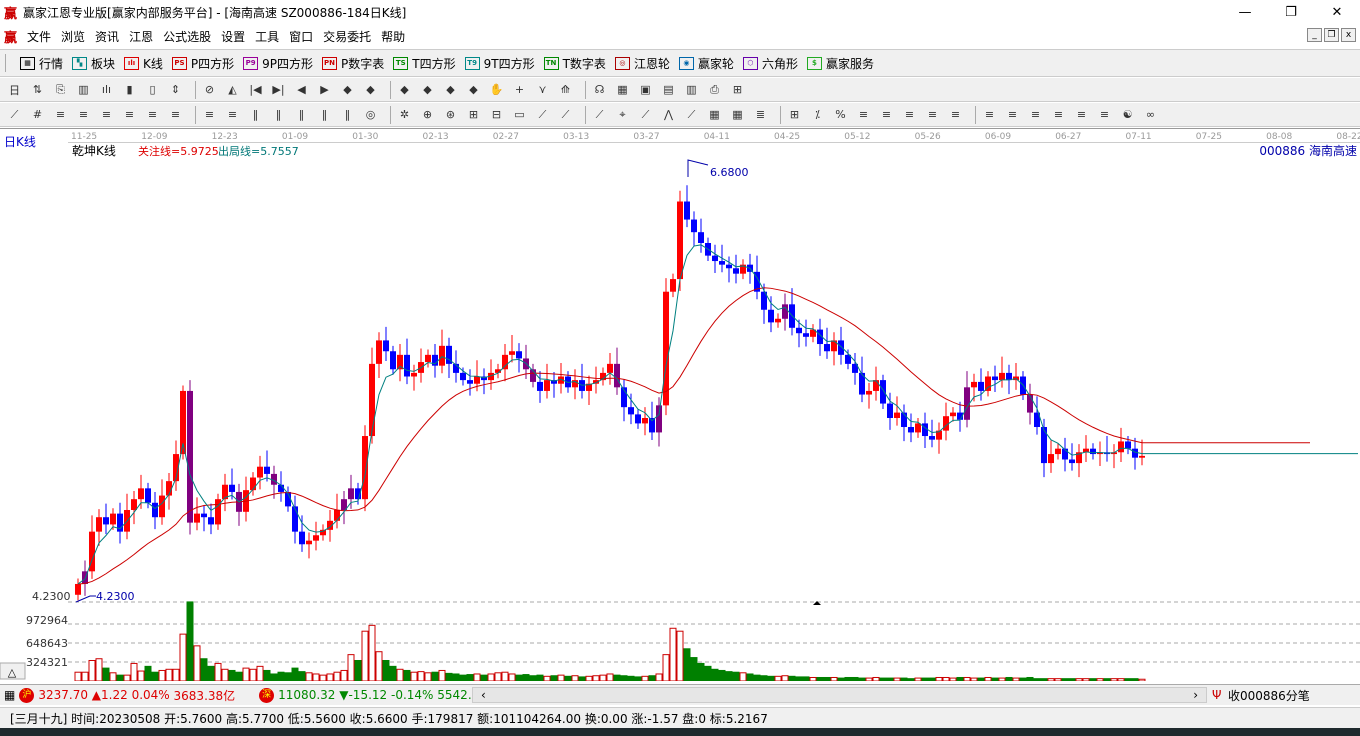  I want to click on menu-item-8: 交易委托, so click(347, 36).